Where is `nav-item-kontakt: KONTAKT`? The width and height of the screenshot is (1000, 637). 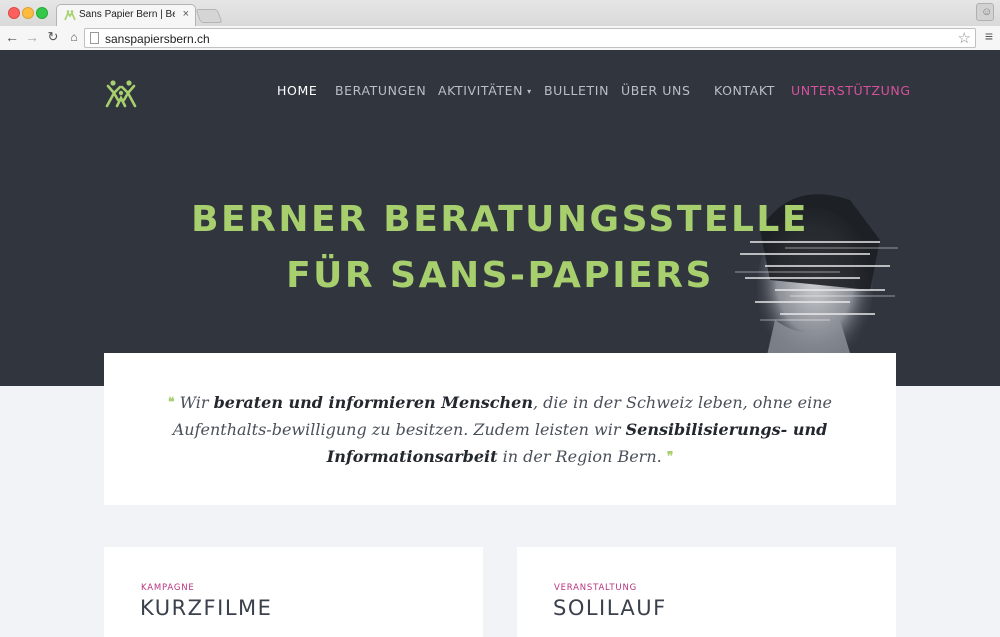
nav-item-kontakt: KONTAKT is located at coordinates (744, 90).